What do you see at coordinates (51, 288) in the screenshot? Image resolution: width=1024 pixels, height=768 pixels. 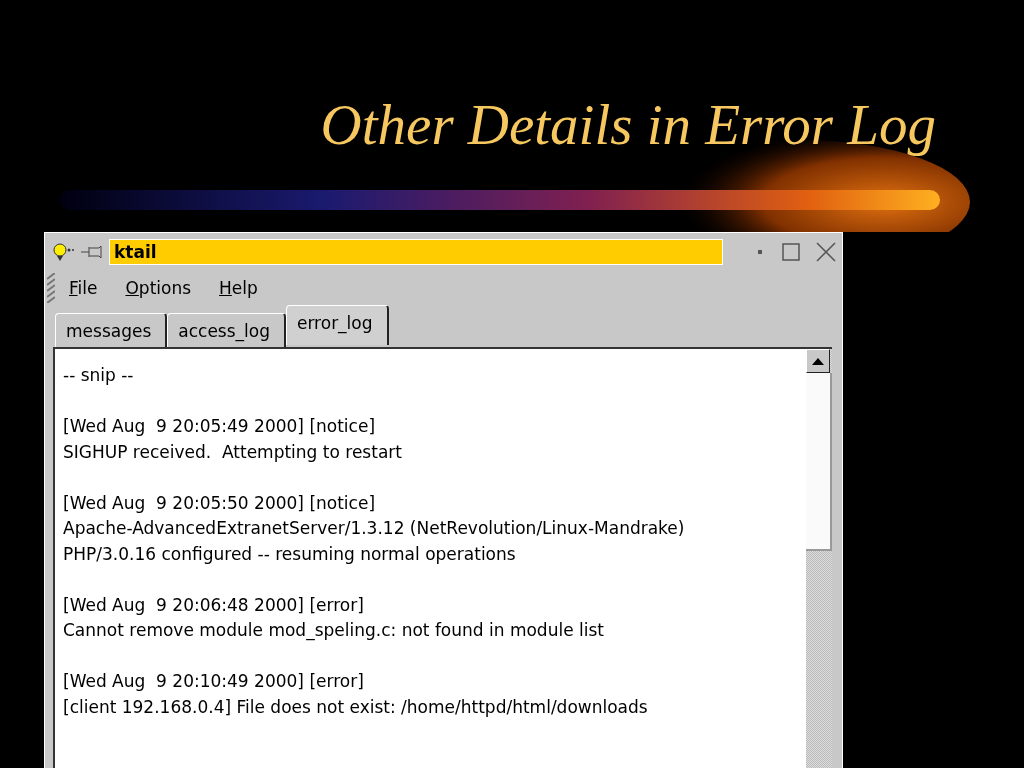 I see `grip-icon` at bounding box center [51, 288].